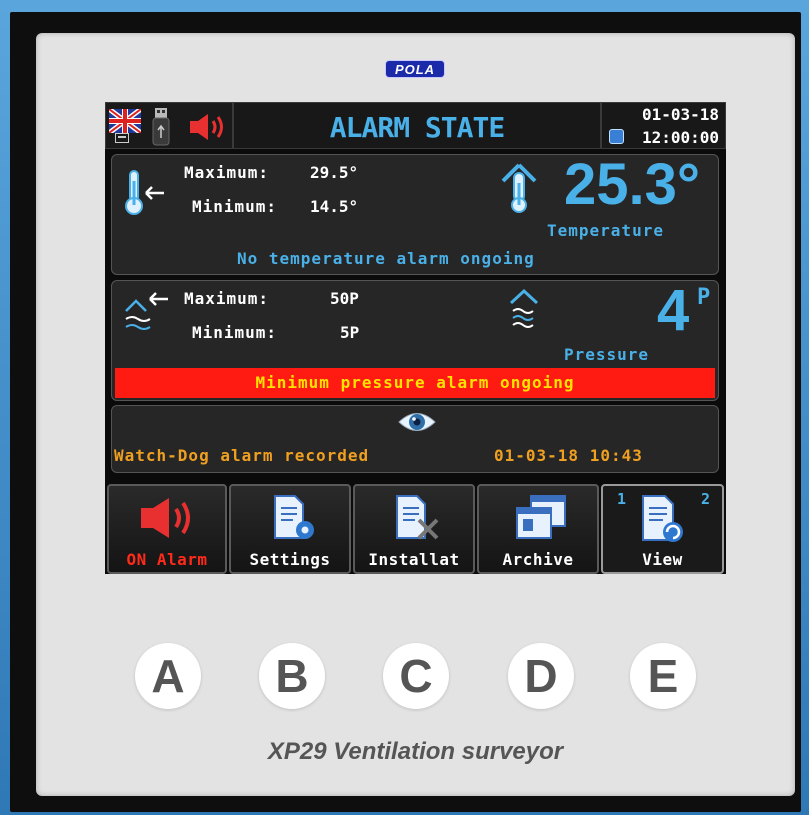  What do you see at coordinates (290, 559) in the screenshot?
I see `settings-label: Settings` at bounding box center [290, 559].